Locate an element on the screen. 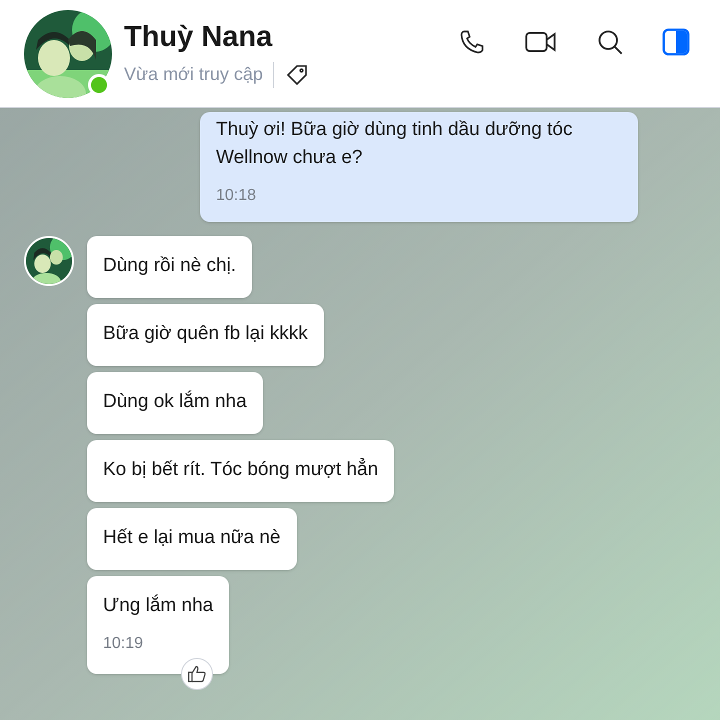 This screenshot has height=720, width=720. search-button is located at coordinates (610, 42).